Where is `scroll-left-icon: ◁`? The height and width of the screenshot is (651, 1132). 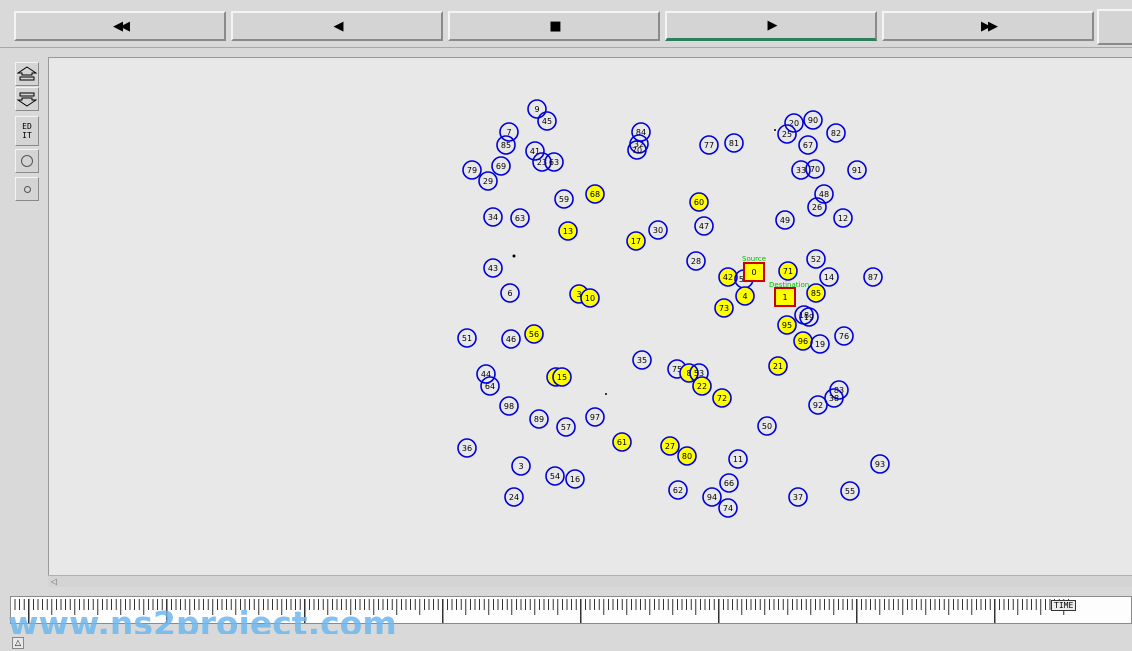 scroll-left-icon: ◁ is located at coordinates (54, 581).